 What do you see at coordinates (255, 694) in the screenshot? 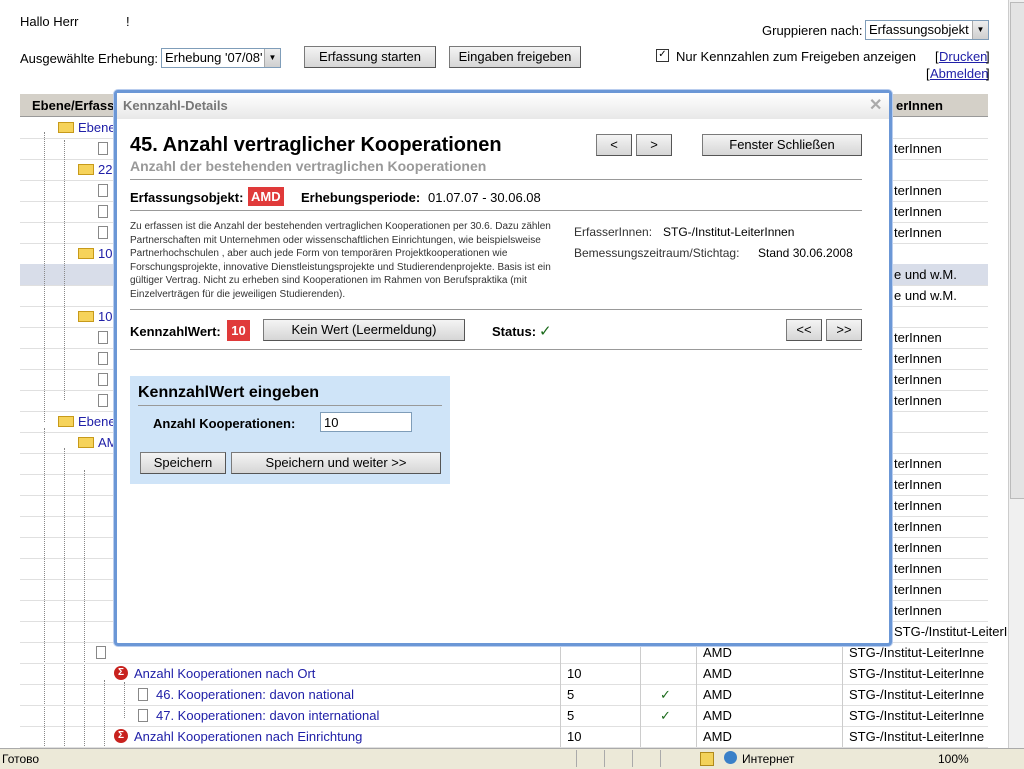
I see `kennzahl-label: 46. Kooperationen: davon national` at bounding box center [255, 694].